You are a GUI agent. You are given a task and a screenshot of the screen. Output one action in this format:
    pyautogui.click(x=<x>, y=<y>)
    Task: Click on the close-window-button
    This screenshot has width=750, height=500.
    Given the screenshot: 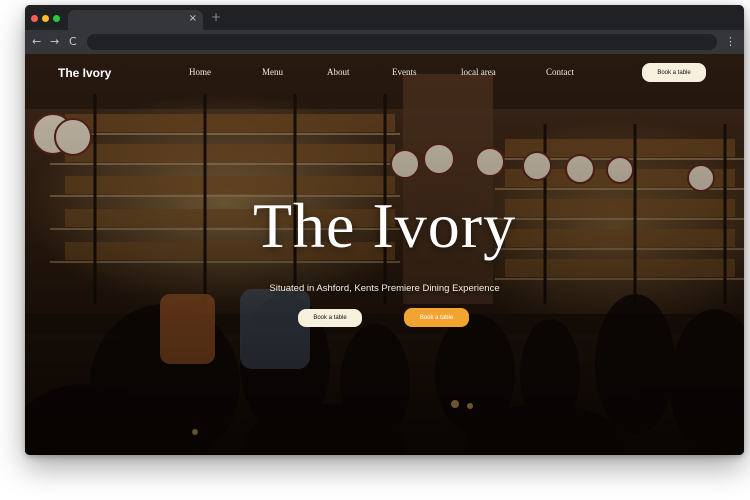 What is the action you would take?
    pyautogui.click(x=34, y=18)
    